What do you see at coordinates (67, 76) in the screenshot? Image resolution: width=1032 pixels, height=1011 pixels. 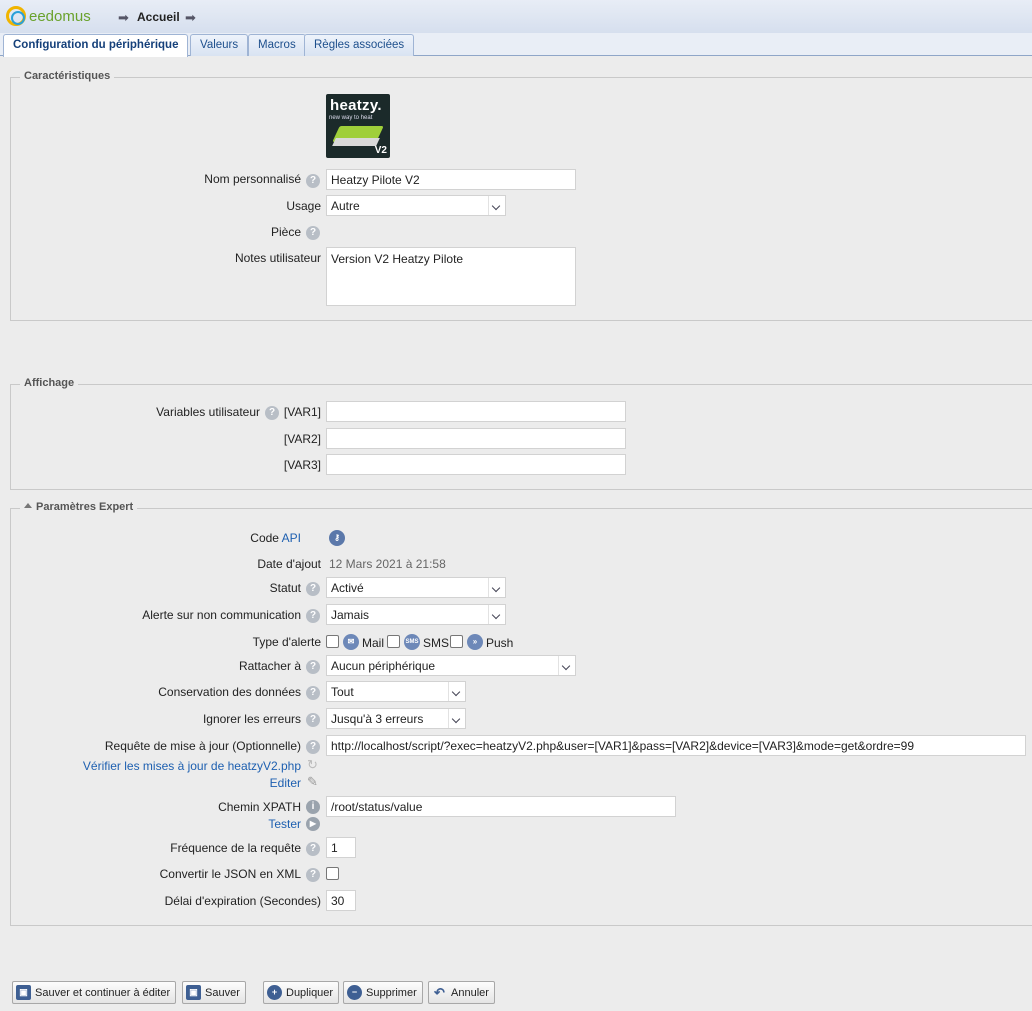 I see `legend-caracteristiques: Caractéristiques` at bounding box center [67, 76].